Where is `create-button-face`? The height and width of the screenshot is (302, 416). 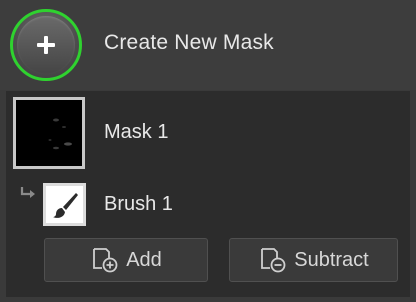 create-button-face is located at coordinates (46, 45).